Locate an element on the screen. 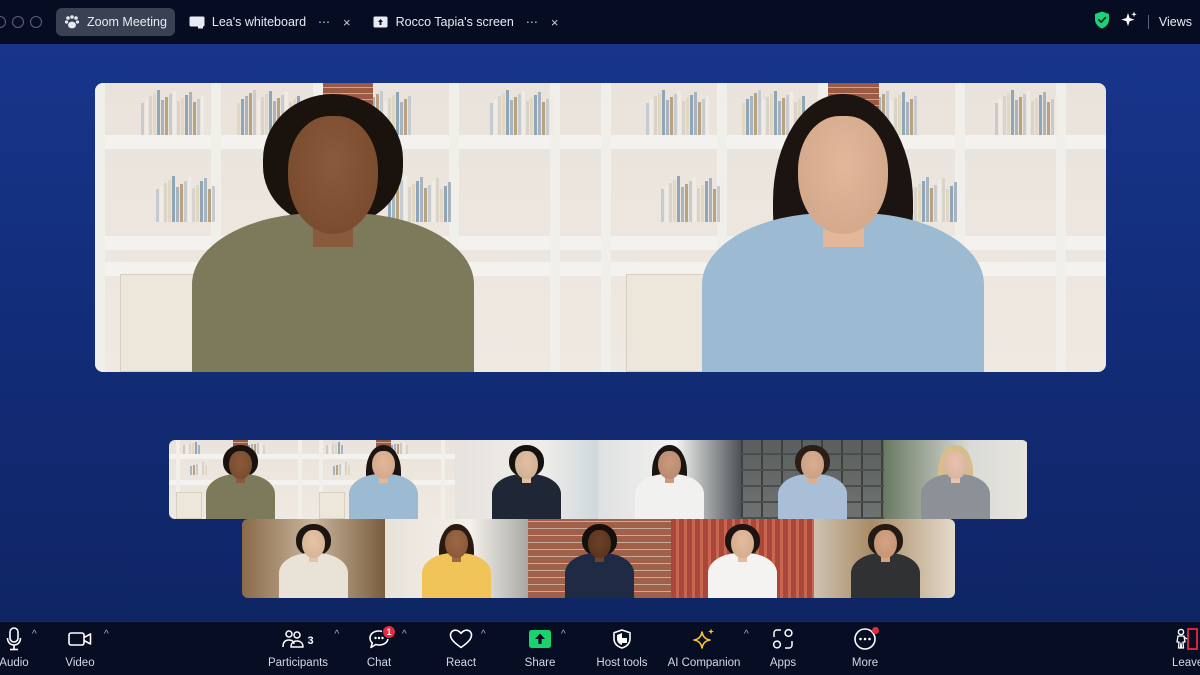  window-zoom-button is located at coordinates (36, 22).